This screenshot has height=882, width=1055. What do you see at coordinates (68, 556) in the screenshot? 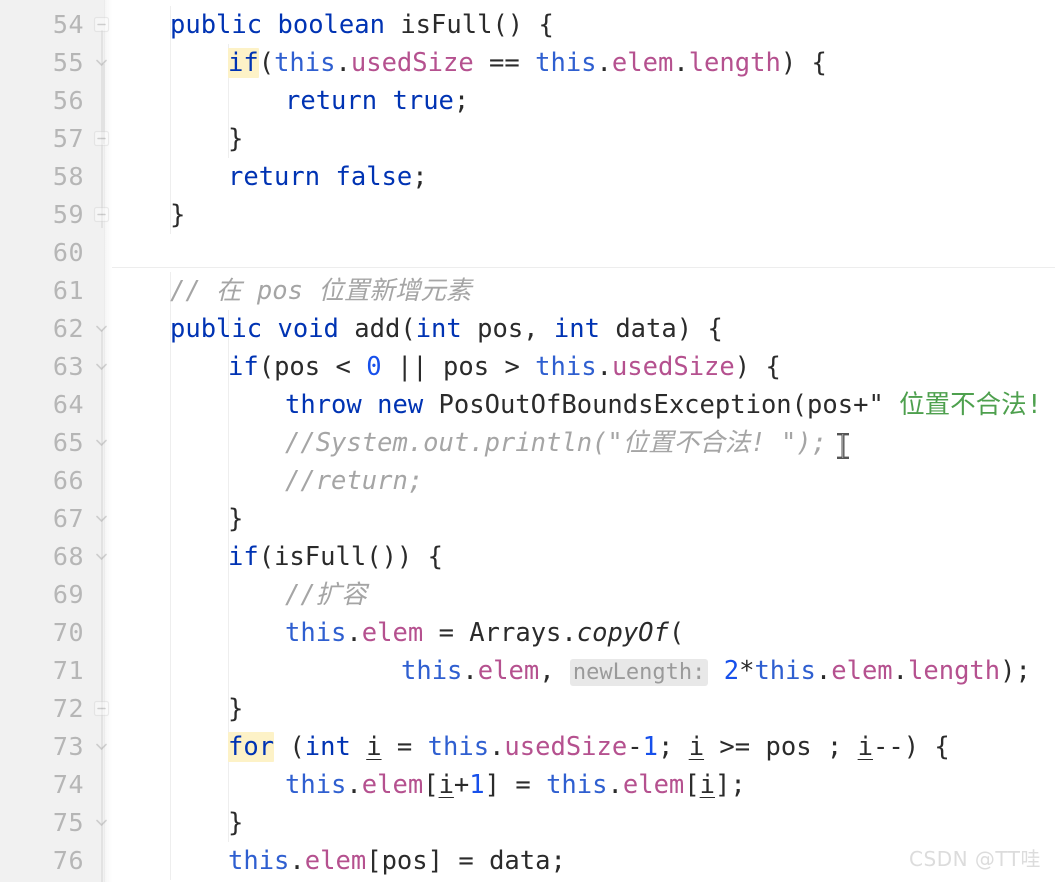
I see `line-number: 68` at bounding box center [68, 556].